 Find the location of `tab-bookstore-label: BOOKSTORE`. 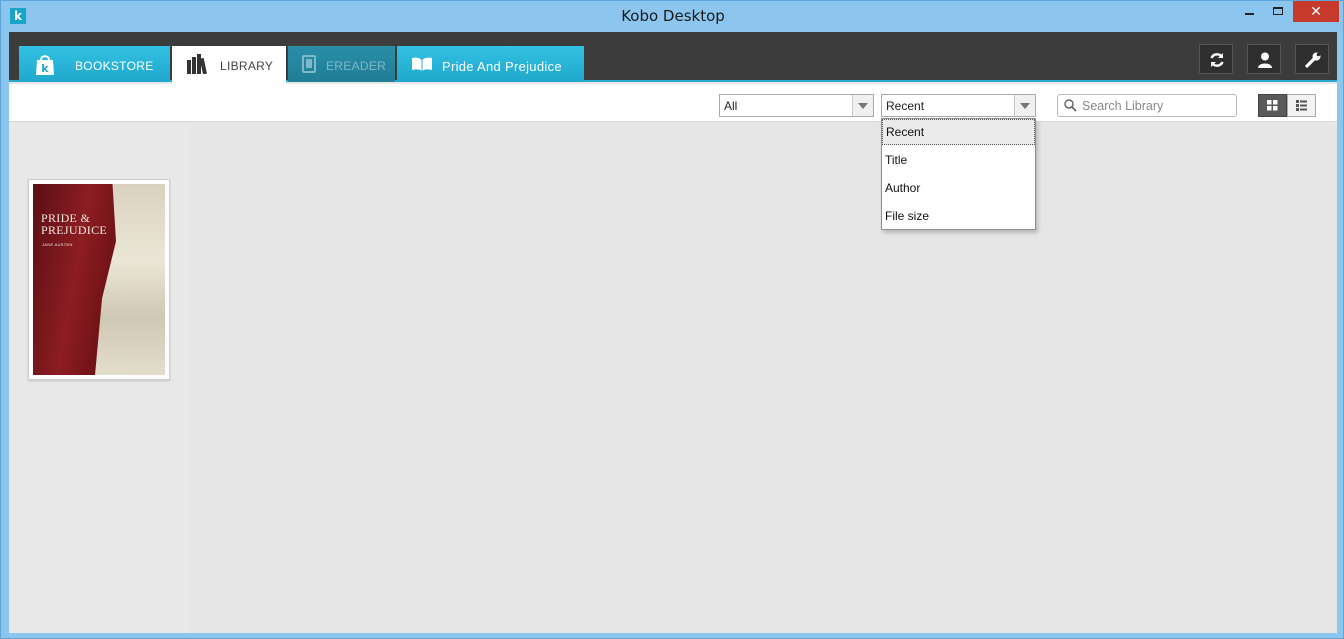

tab-bookstore-label: BOOKSTORE is located at coordinates (114, 66).